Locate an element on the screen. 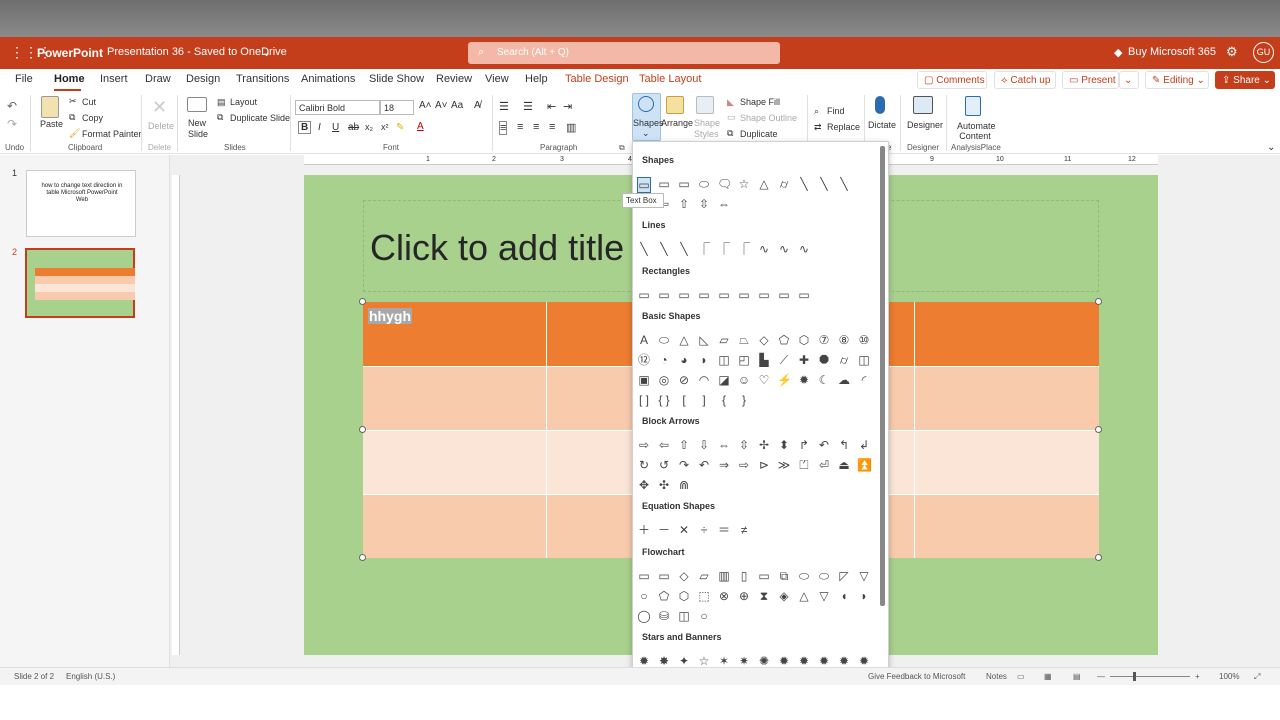 Image resolution: width=1280 pixels, height=720 pixels. shape-option: ⇨ is located at coordinates (644, 445).